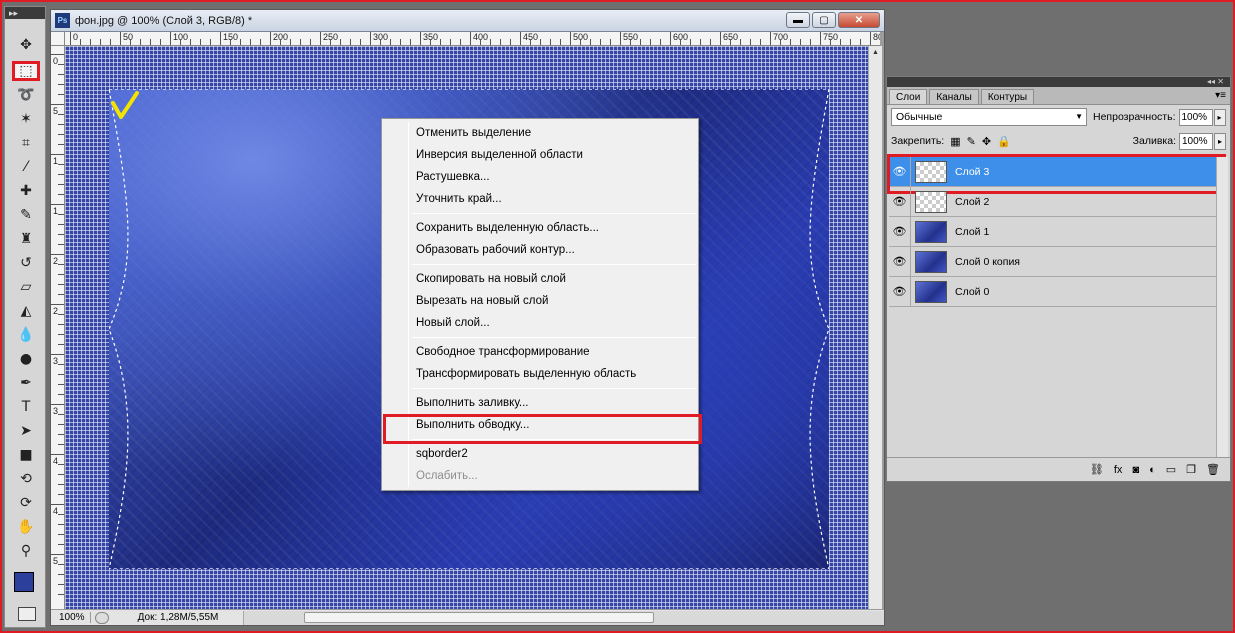 This screenshot has width=1235, height=633. What do you see at coordinates (1053, 202) in the screenshot?
I see `layer-row: 👁 Слой 2` at bounding box center [1053, 202].